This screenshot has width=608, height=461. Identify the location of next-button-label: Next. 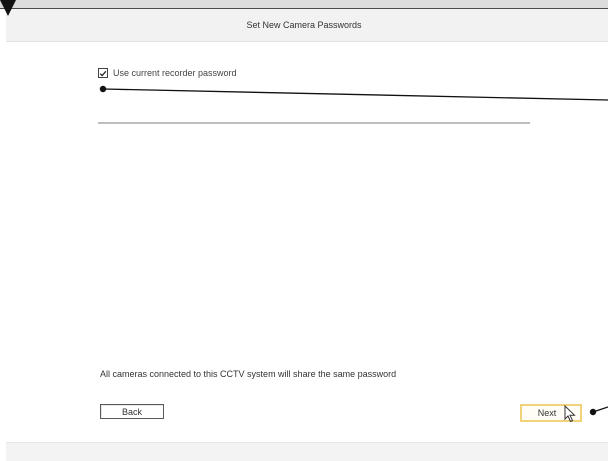
(547, 413).